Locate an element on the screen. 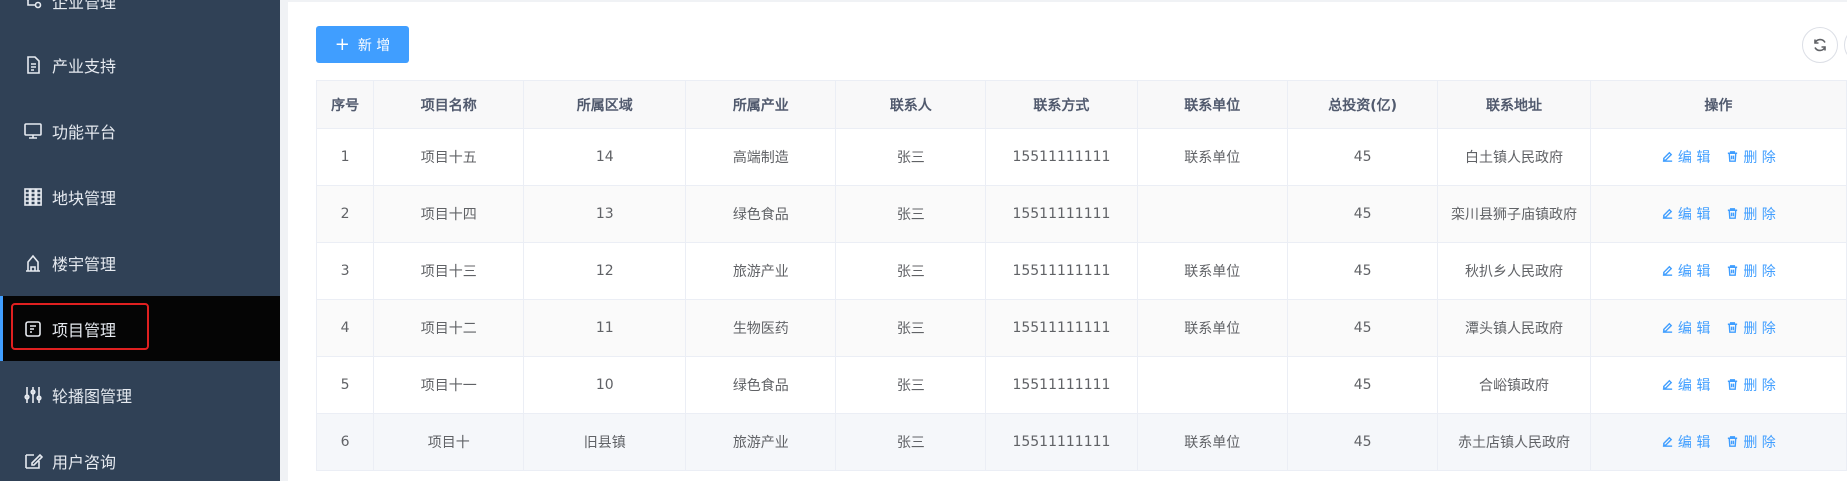 Image resolution: width=1847 pixels, height=481 pixels. sidebar-item-enterprise: 企业管理 is located at coordinates (140, 16).